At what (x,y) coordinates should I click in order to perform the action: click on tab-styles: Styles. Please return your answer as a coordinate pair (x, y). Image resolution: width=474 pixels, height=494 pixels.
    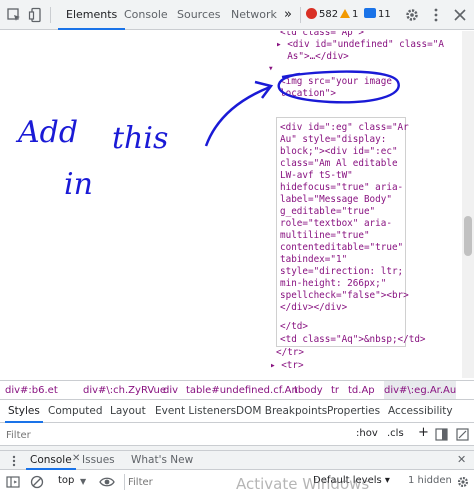
    Looking at the image, I should click on (24, 411).